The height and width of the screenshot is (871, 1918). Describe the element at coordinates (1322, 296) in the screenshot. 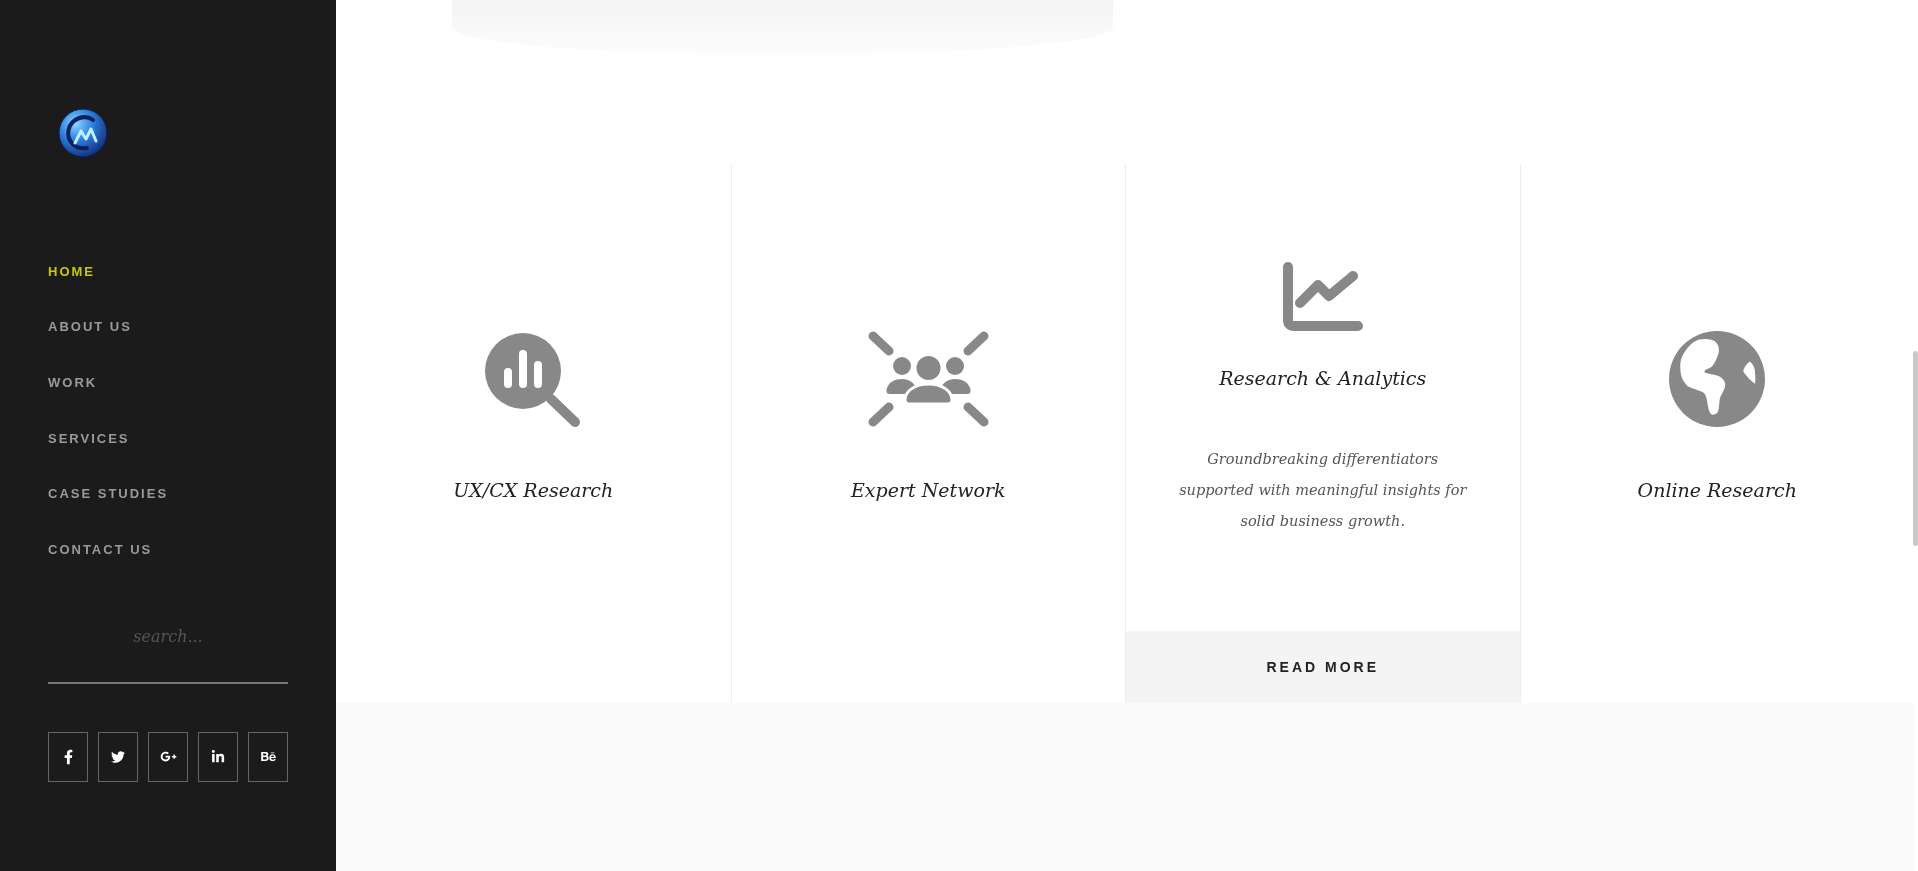

I see `line-chart-icon` at that location.